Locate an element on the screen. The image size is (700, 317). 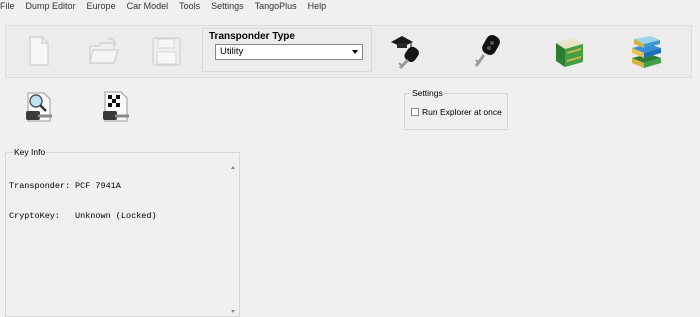
key-info-row: CryptoKey: Unknown (Locked) is located at coordinates (118, 216).